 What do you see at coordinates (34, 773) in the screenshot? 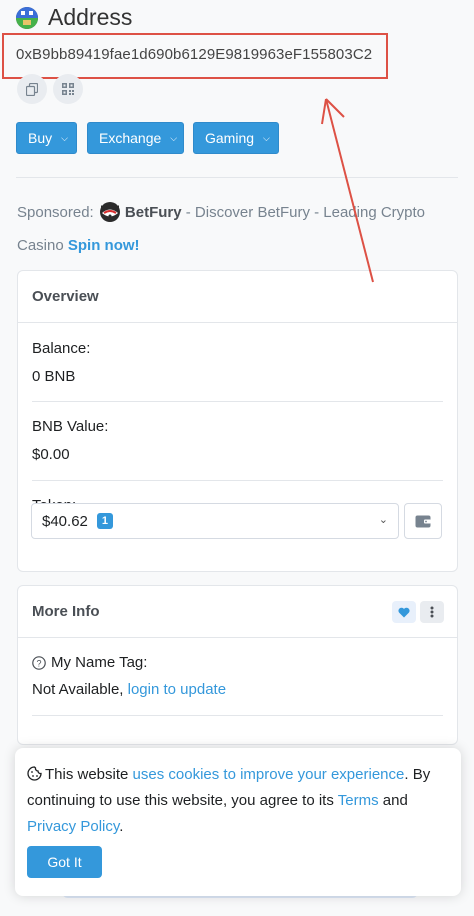
I see `cookie-icon` at bounding box center [34, 773].